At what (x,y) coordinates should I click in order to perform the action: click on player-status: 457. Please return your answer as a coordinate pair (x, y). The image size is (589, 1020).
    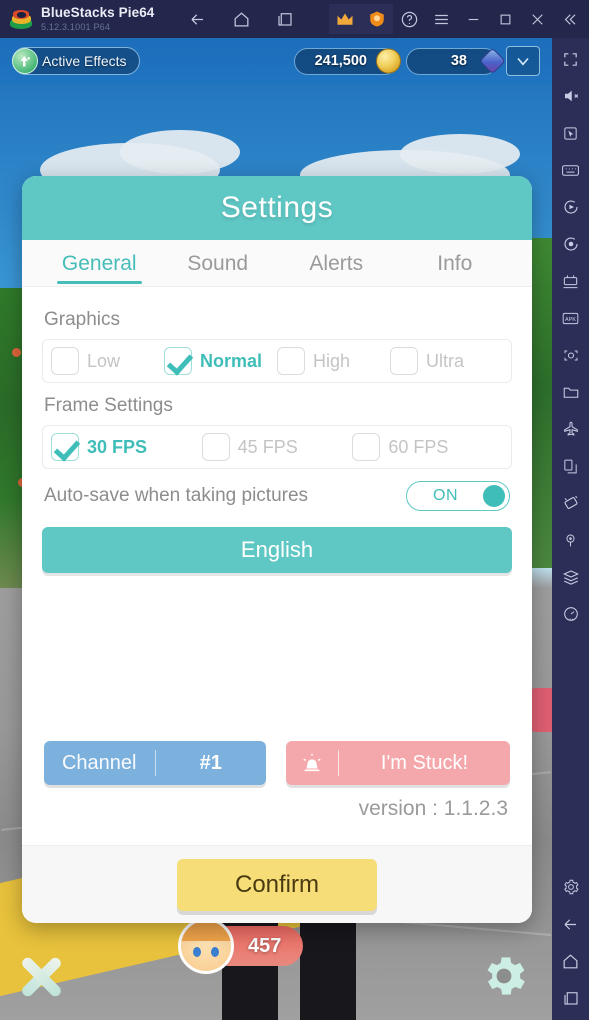
    Looking at the image, I should click on (241, 946).